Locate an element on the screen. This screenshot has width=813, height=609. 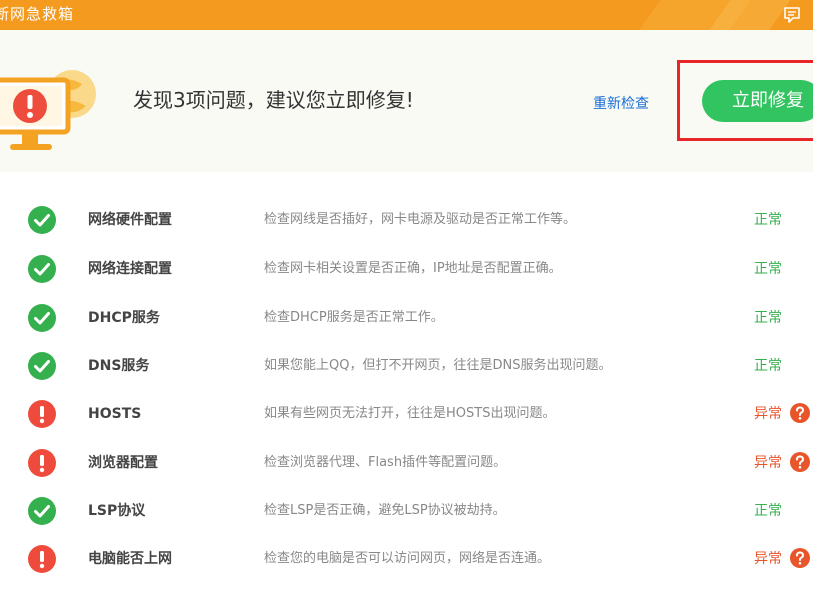
check-row: LSP协议 检查LSP是否正确，避免LSP协议被劫持。 正常 is located at coordinates (406, 510).